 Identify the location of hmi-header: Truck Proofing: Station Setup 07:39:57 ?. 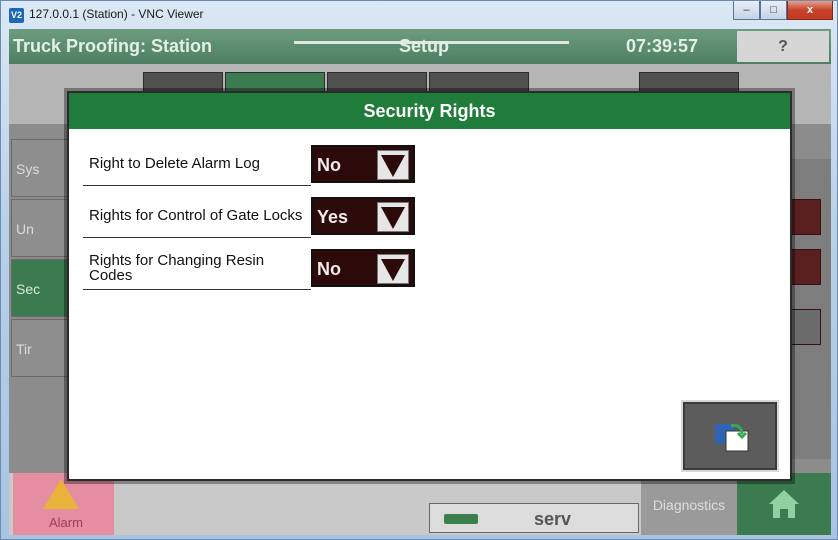
(420, 46).